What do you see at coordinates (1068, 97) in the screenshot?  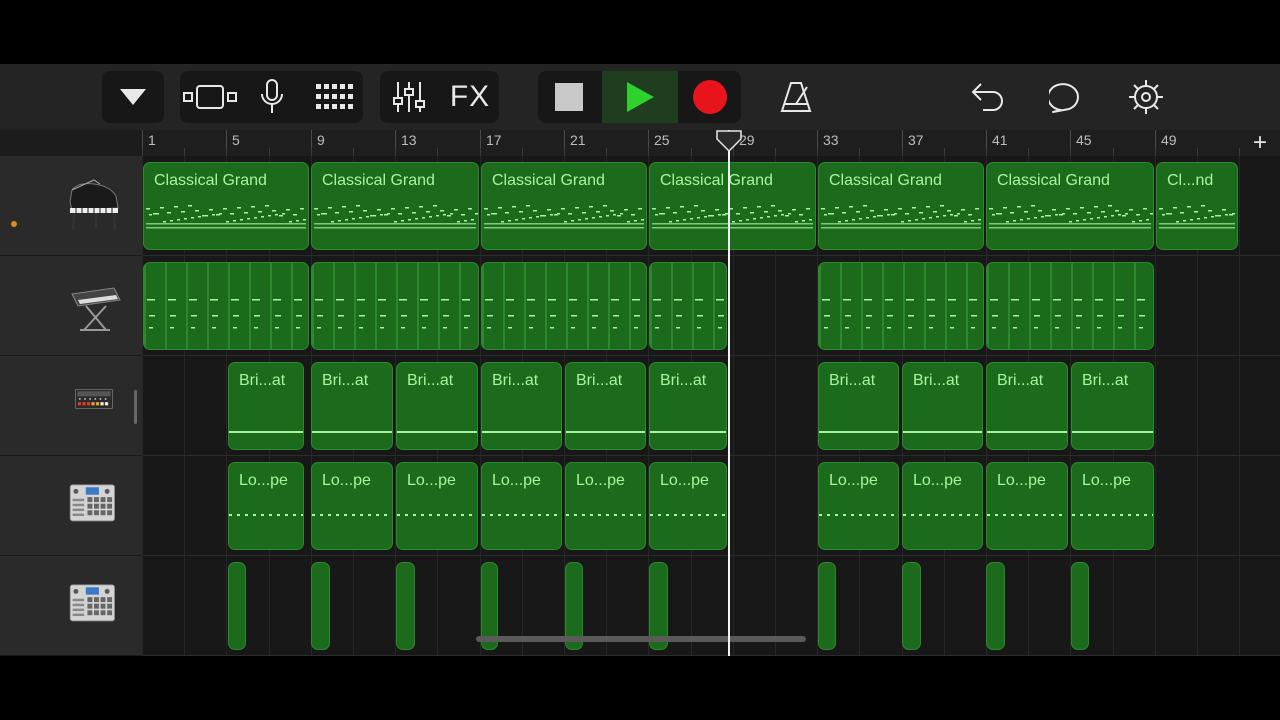 I see `loop-browser-button` at bounding box center [1068, 97].